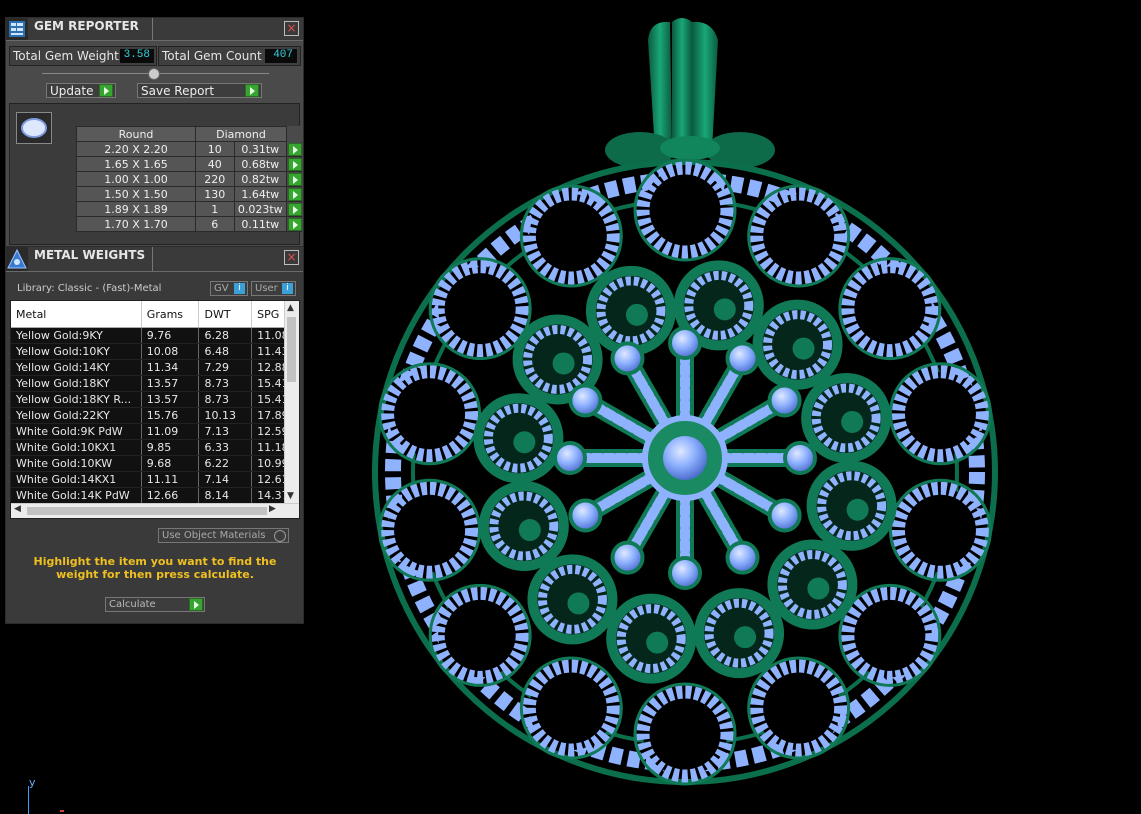  What do you see at coordinates (170, 314) in the screenshot?
I see `column-header-grams: Grams` at bounding box center [170, 314].